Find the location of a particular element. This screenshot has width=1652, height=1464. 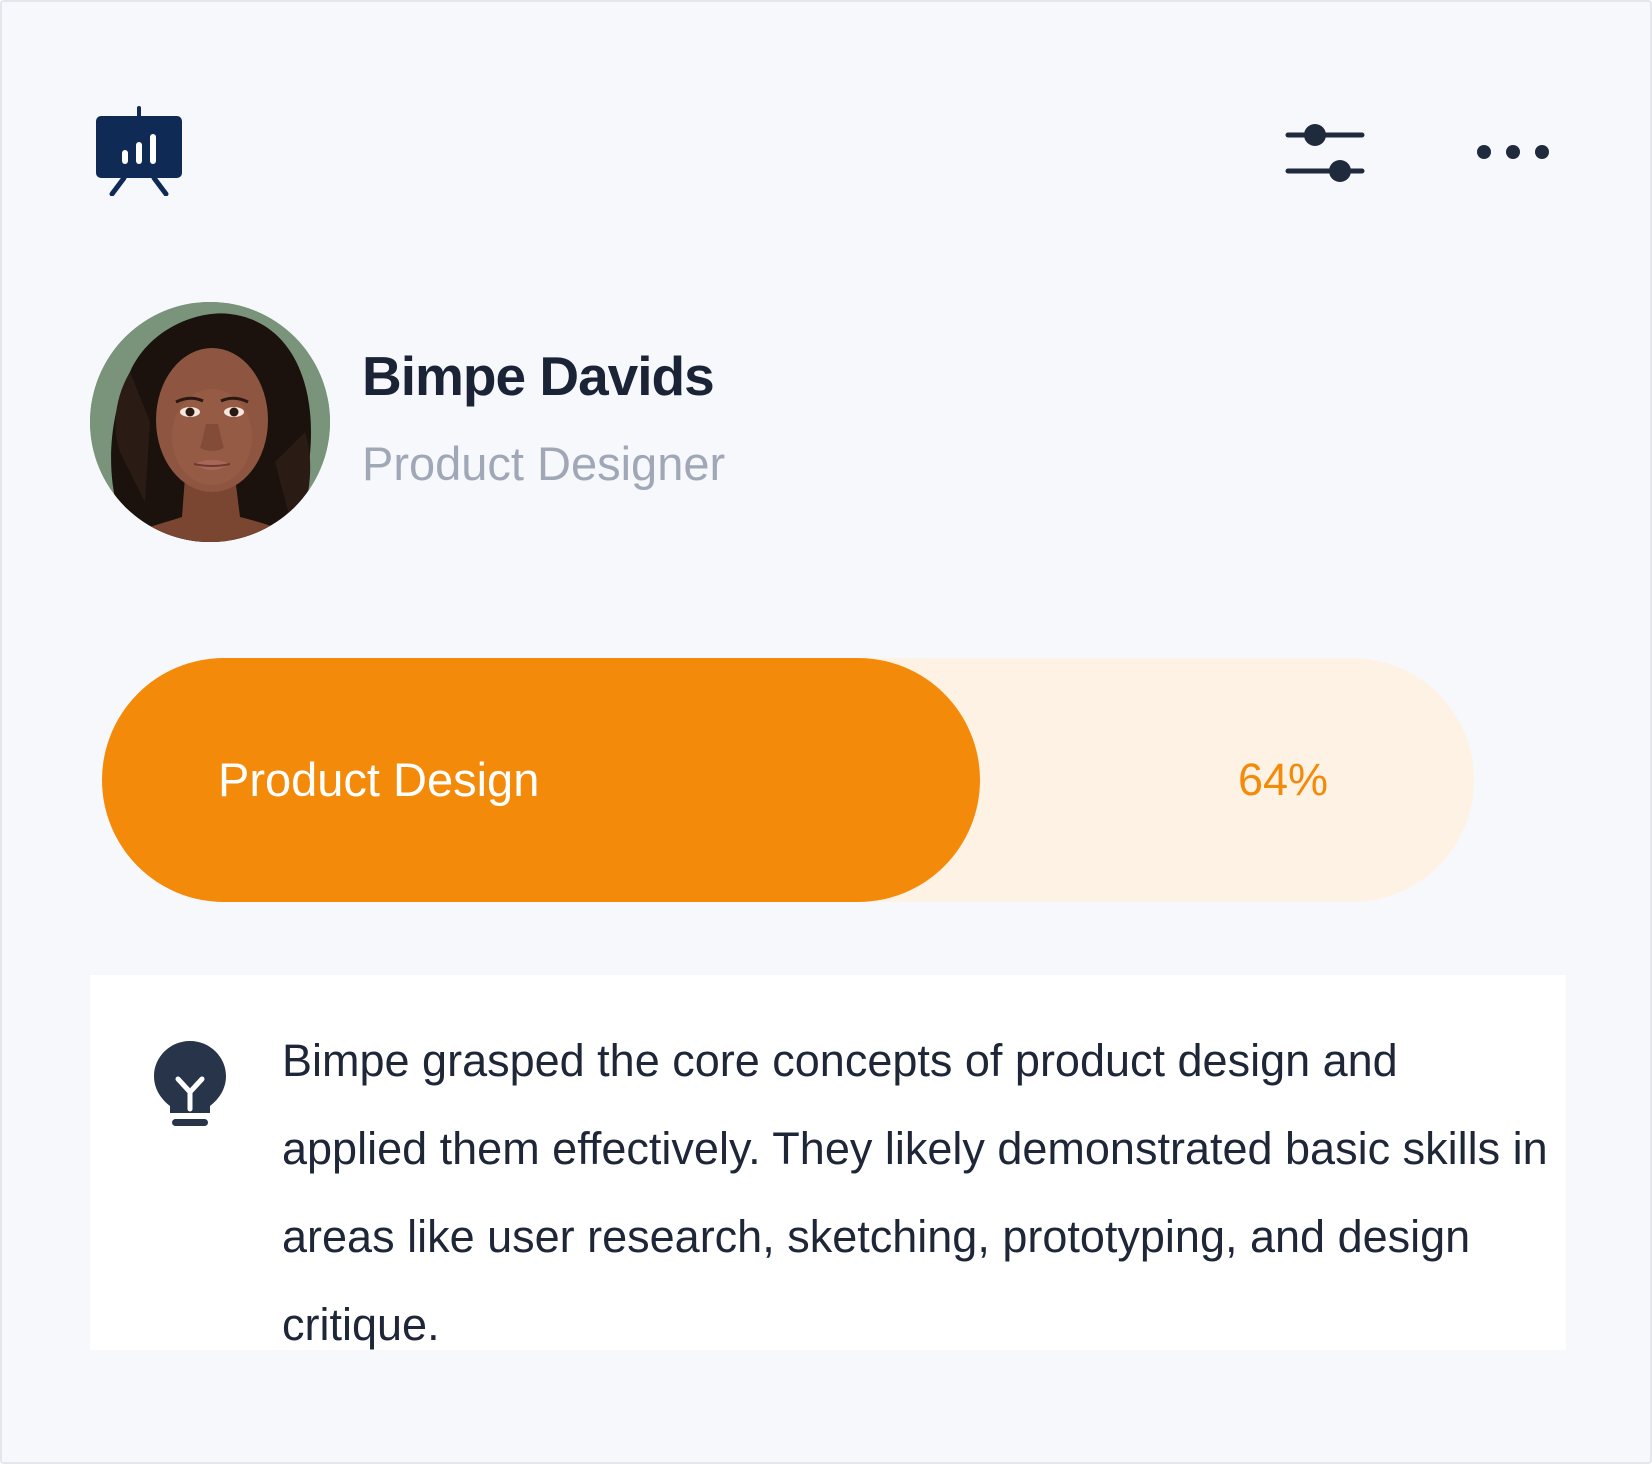

user-name: Bimpe Davids is located at coordinates (538, 376).